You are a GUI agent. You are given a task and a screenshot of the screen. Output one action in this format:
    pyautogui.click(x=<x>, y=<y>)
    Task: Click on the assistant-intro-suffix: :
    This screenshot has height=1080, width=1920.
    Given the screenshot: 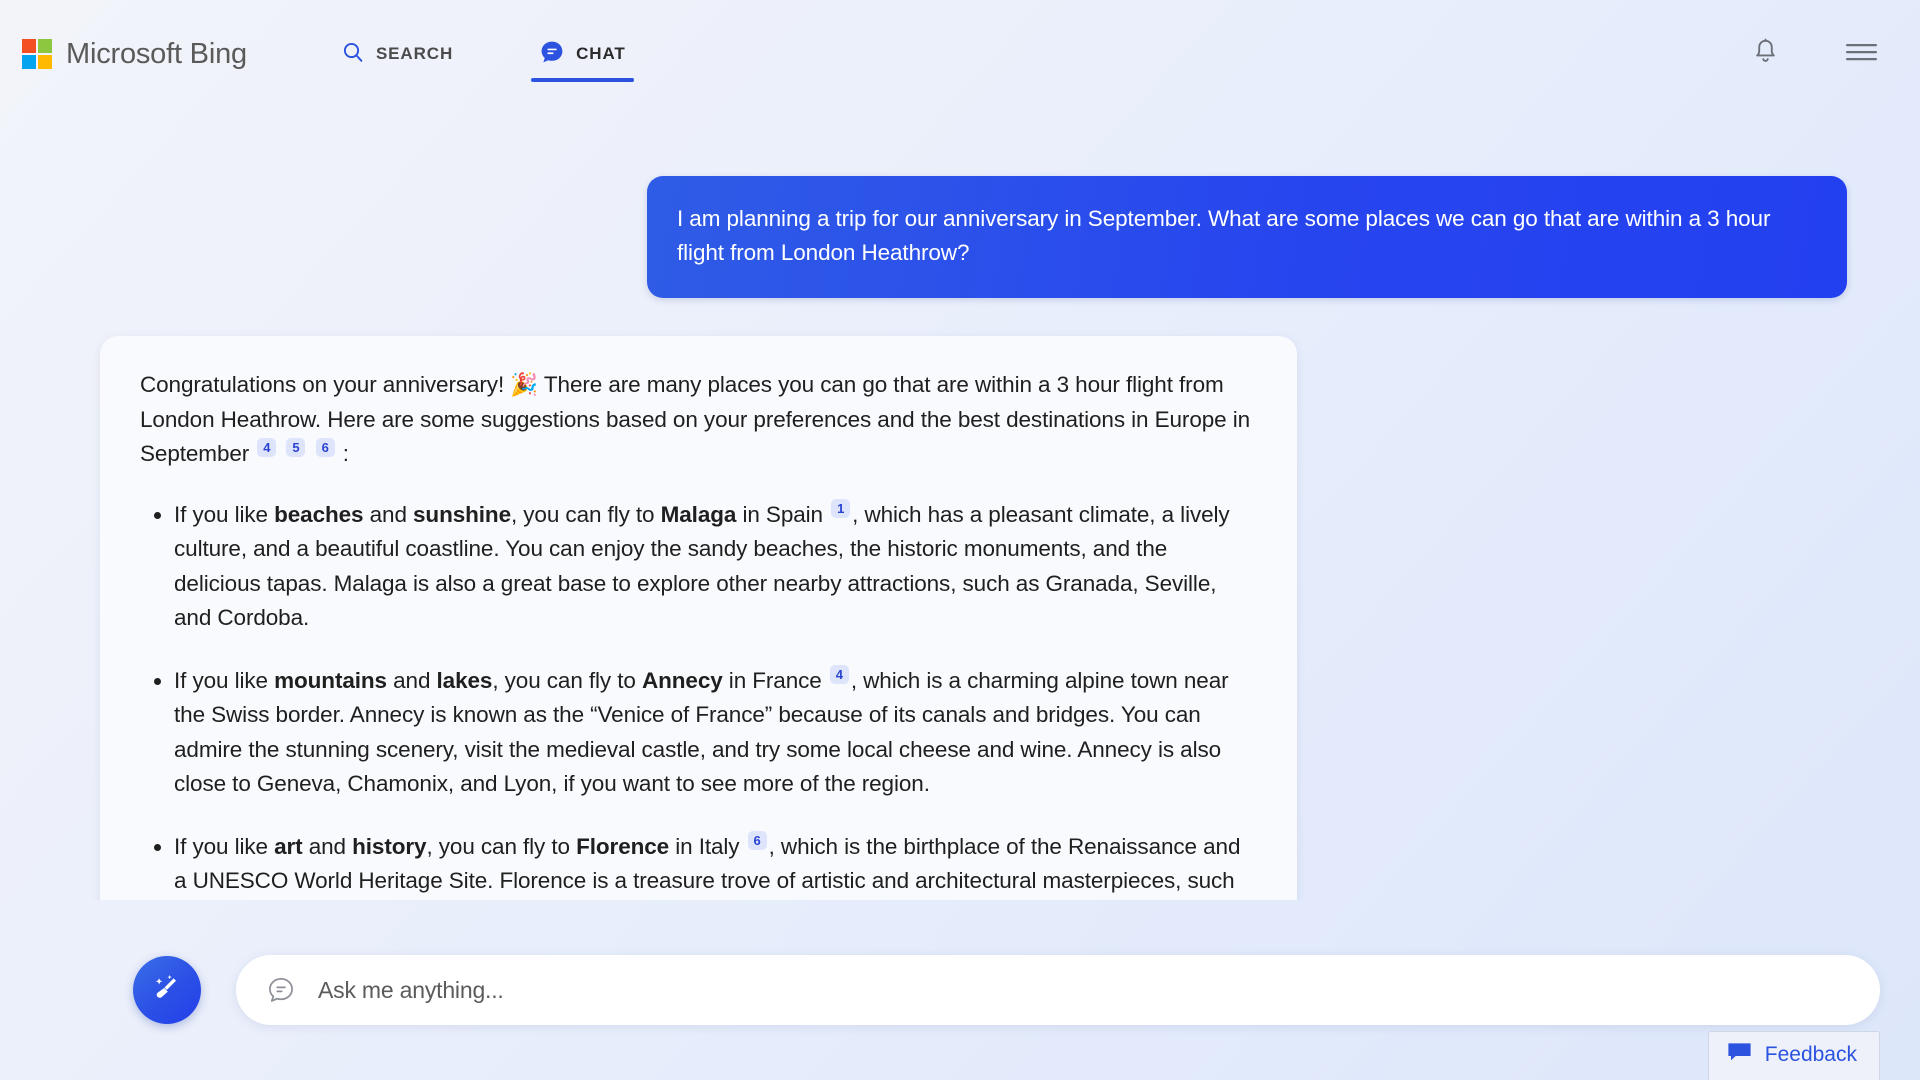 What is the action you would take?
    pyautogui.click(x=345, y=453)
    